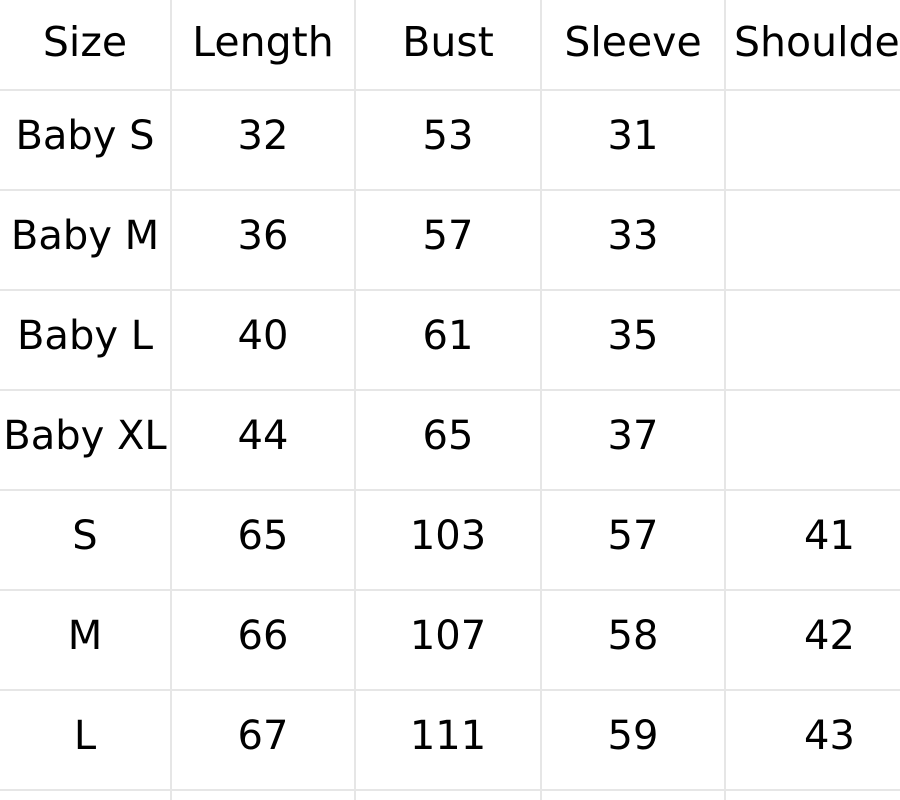  Describe the element at coordinates (86, 540) in the screenshot. I see `cell-size: S` at that location.